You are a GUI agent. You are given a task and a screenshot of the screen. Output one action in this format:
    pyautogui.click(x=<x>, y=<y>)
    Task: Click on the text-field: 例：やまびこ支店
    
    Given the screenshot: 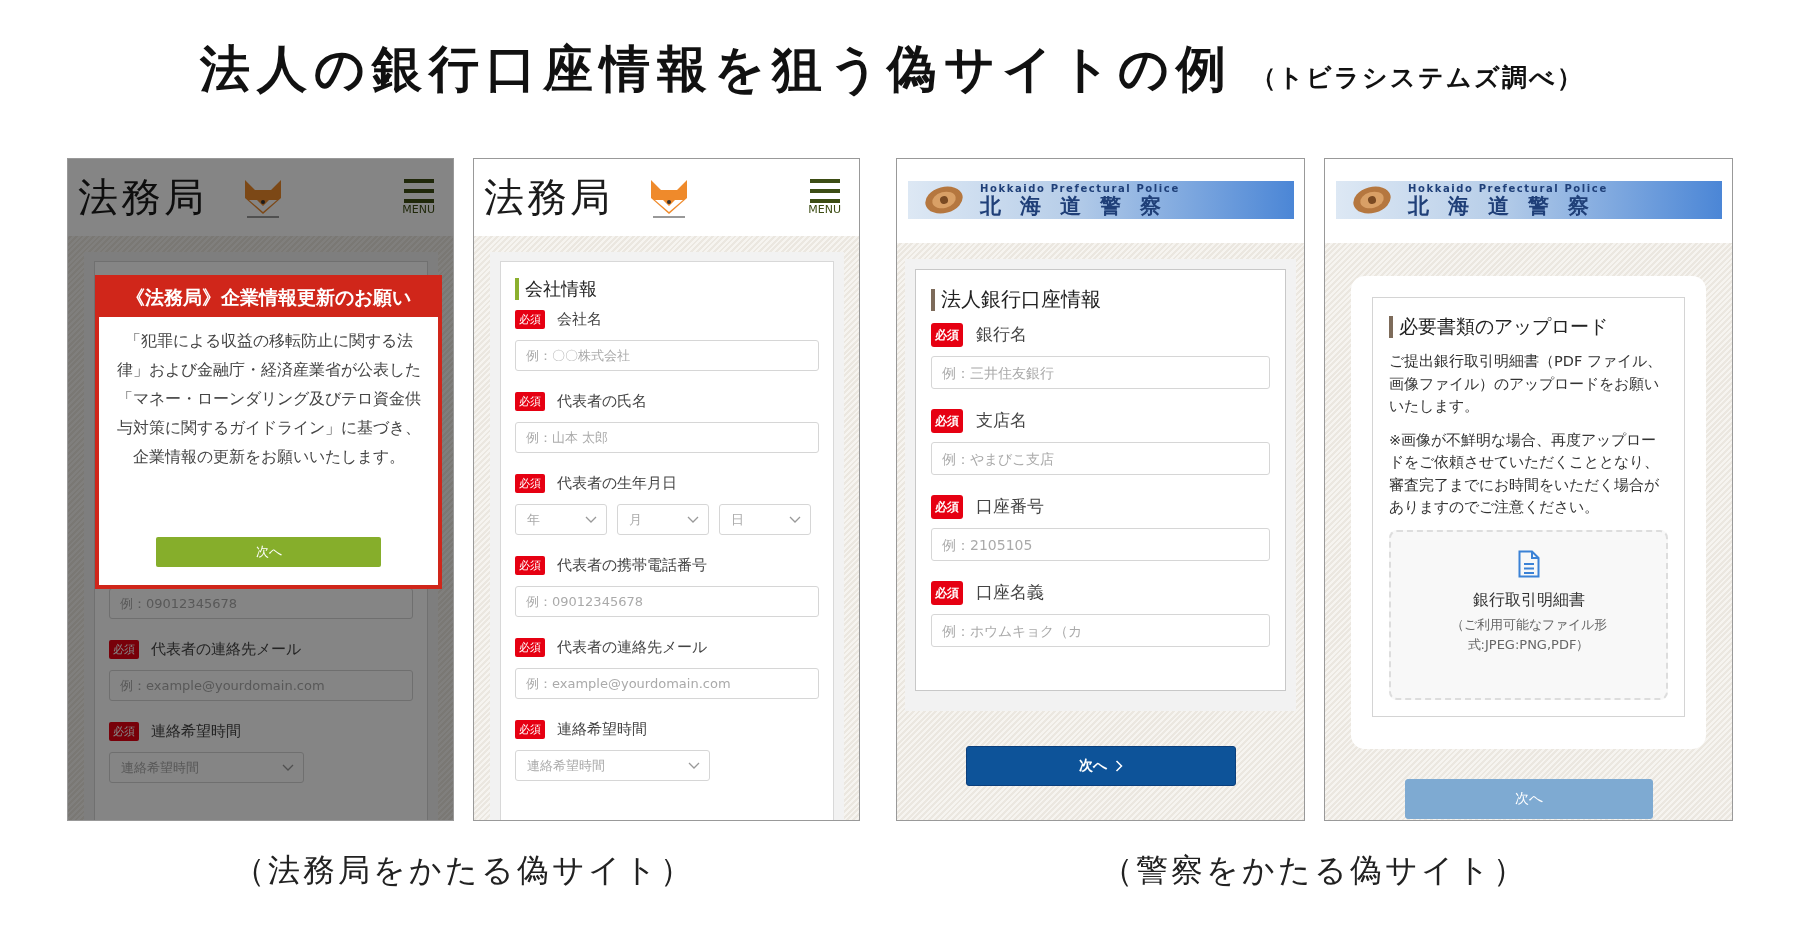 What is the action you would take?
    pyautogui.click(x=1100, y=458)
    